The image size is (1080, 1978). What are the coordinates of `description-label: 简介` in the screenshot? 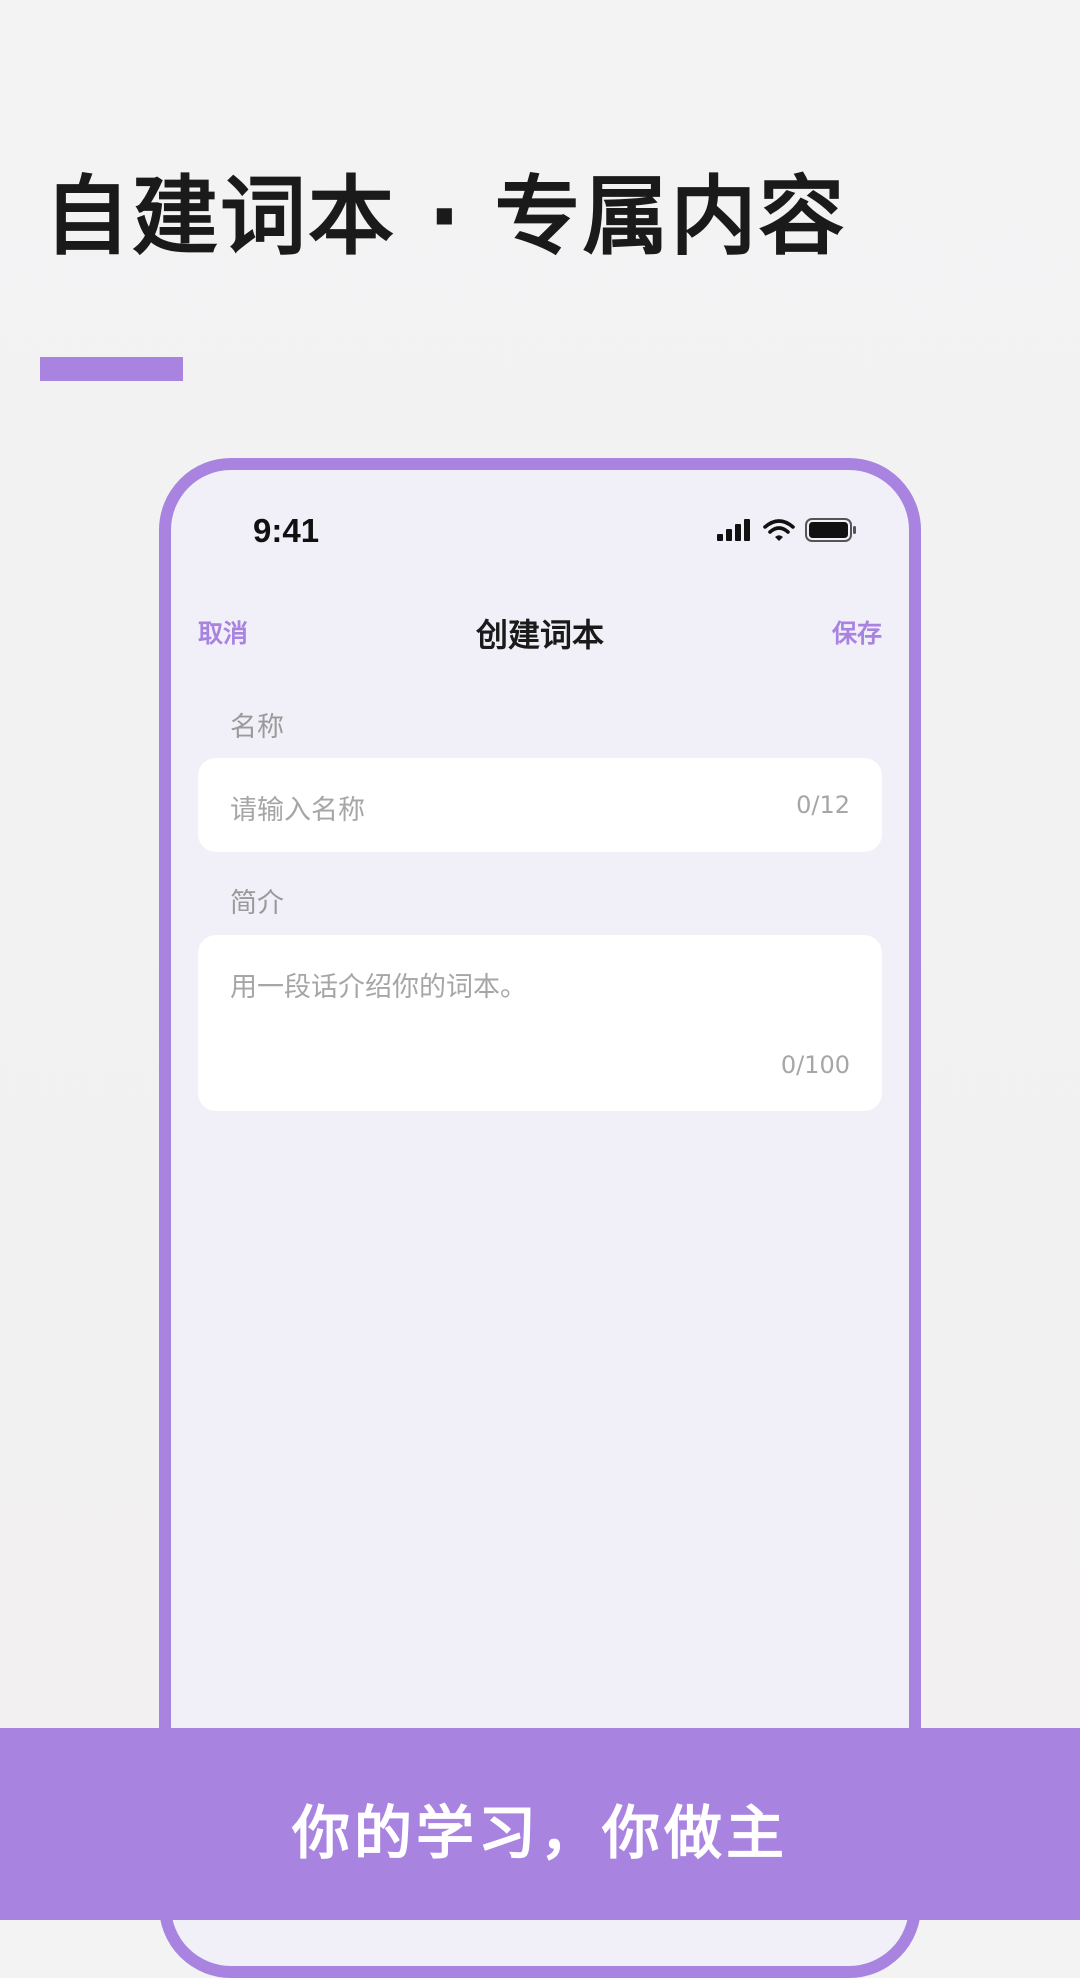 It's located at (257, 903).